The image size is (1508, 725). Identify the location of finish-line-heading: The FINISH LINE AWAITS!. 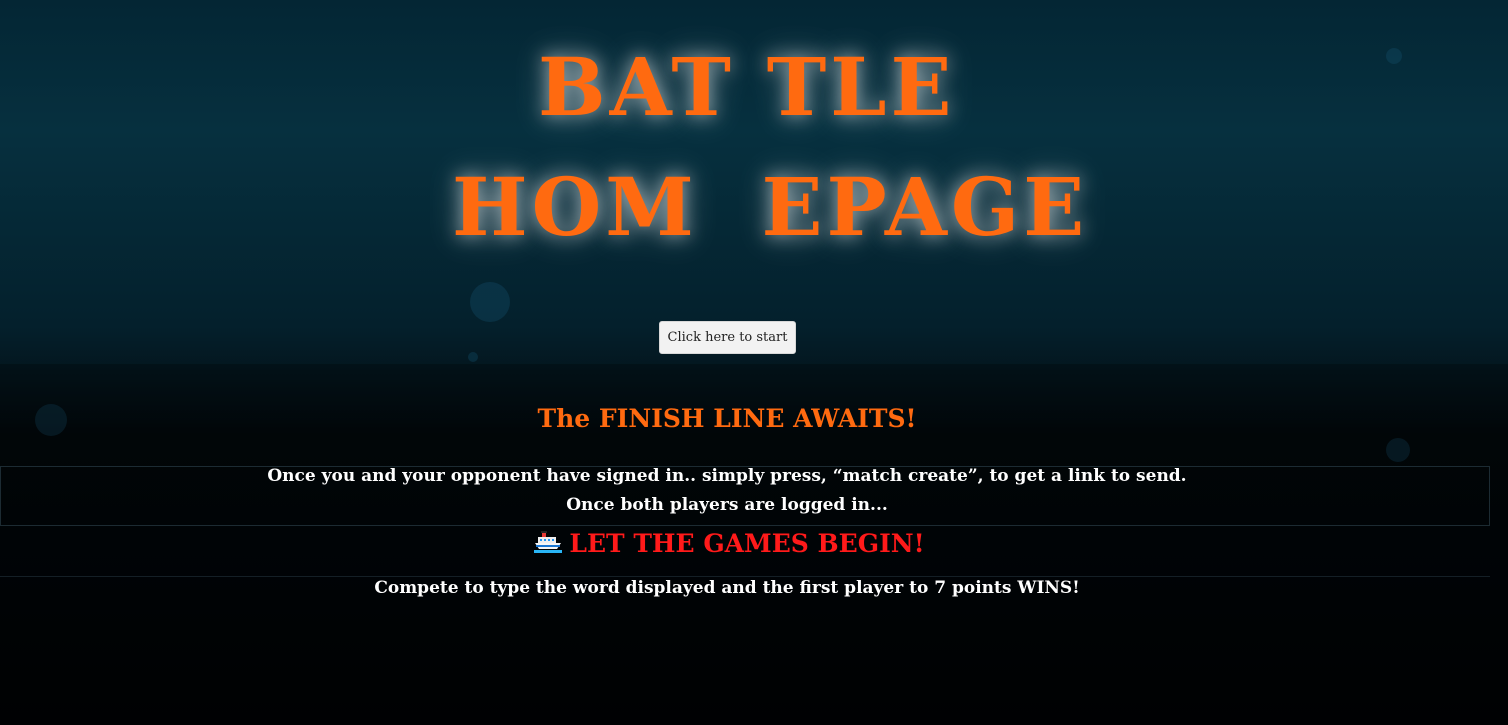
(727, 418).